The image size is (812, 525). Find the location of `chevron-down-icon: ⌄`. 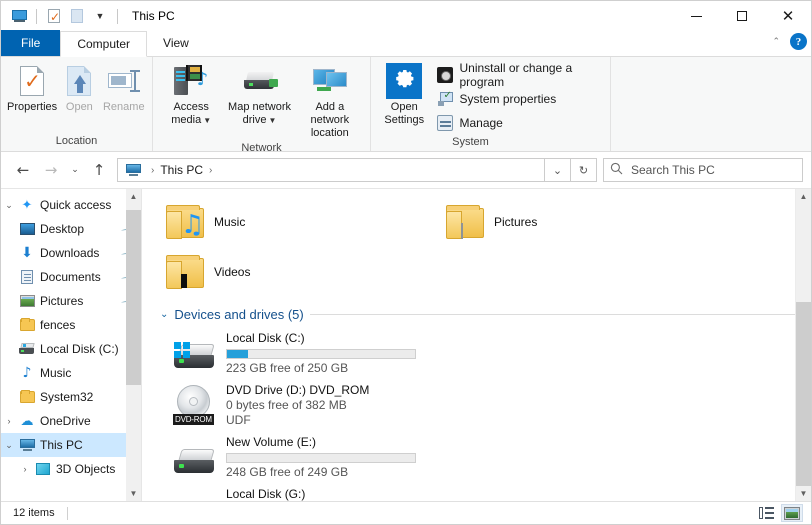

chevron-down-icon: ⌄ is located at coordinates (9, 205).